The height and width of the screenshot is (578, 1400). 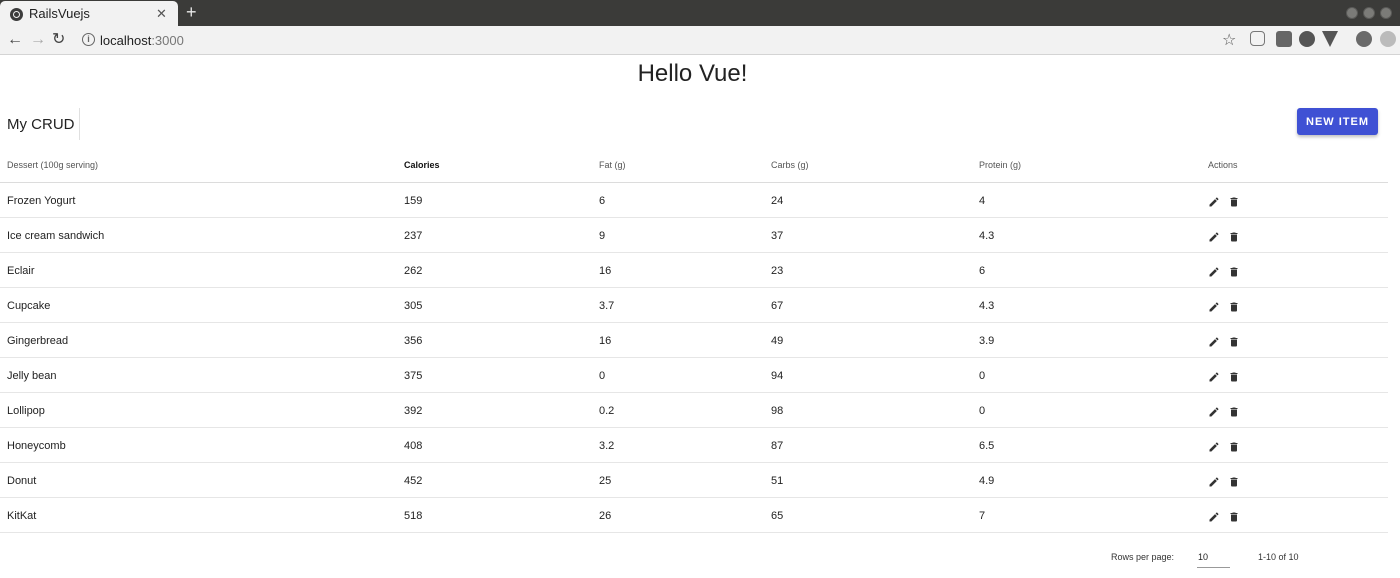 I want to click on header-actions: Actions, so click(x=1223, y=165).